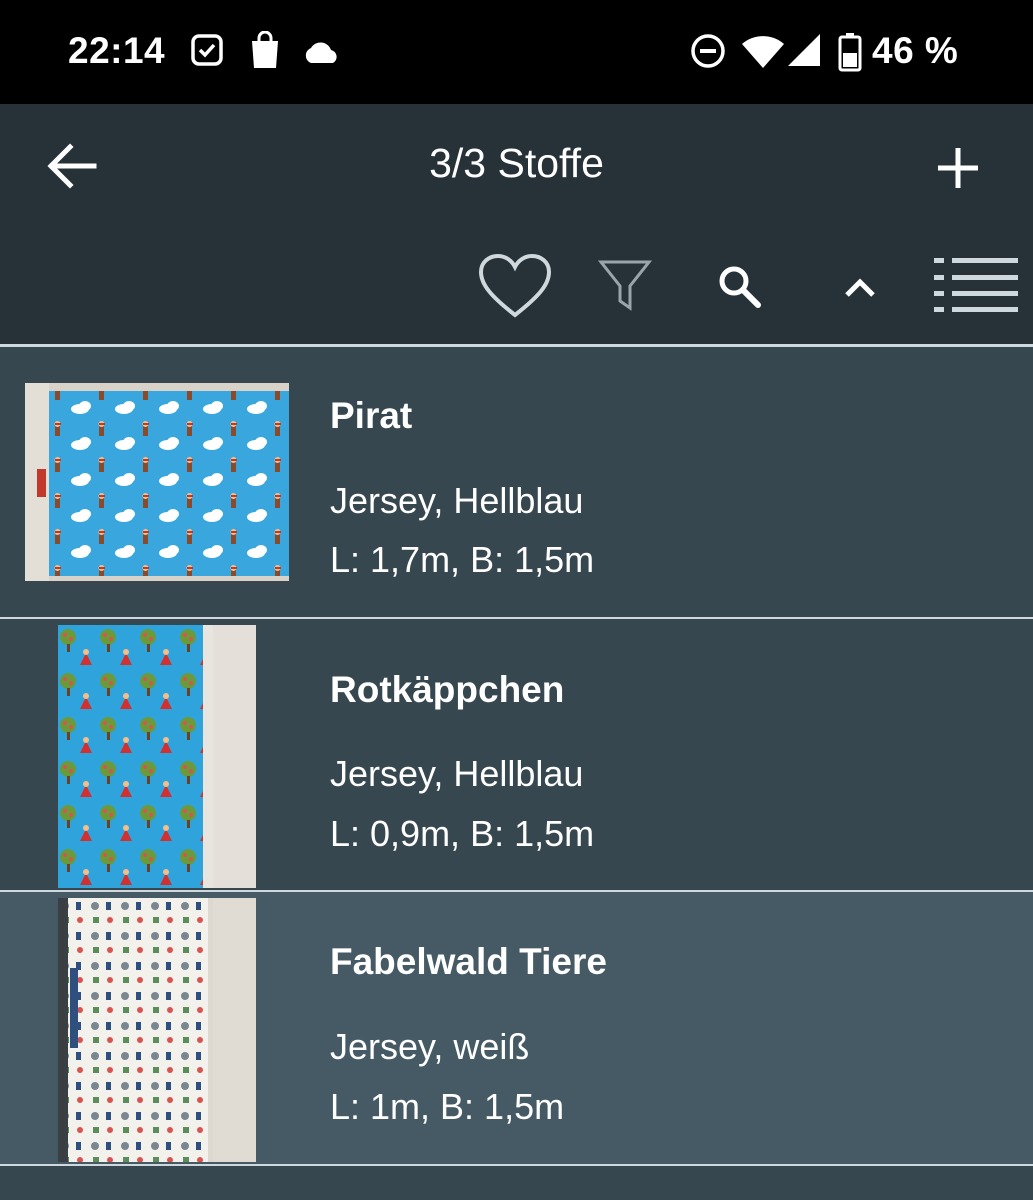 The width and height of the screenshot is (1033, 1200). Describe the element at coordinates (447, 689) in the screenshot. I see `item-title: Rotkäppchen` at that location.